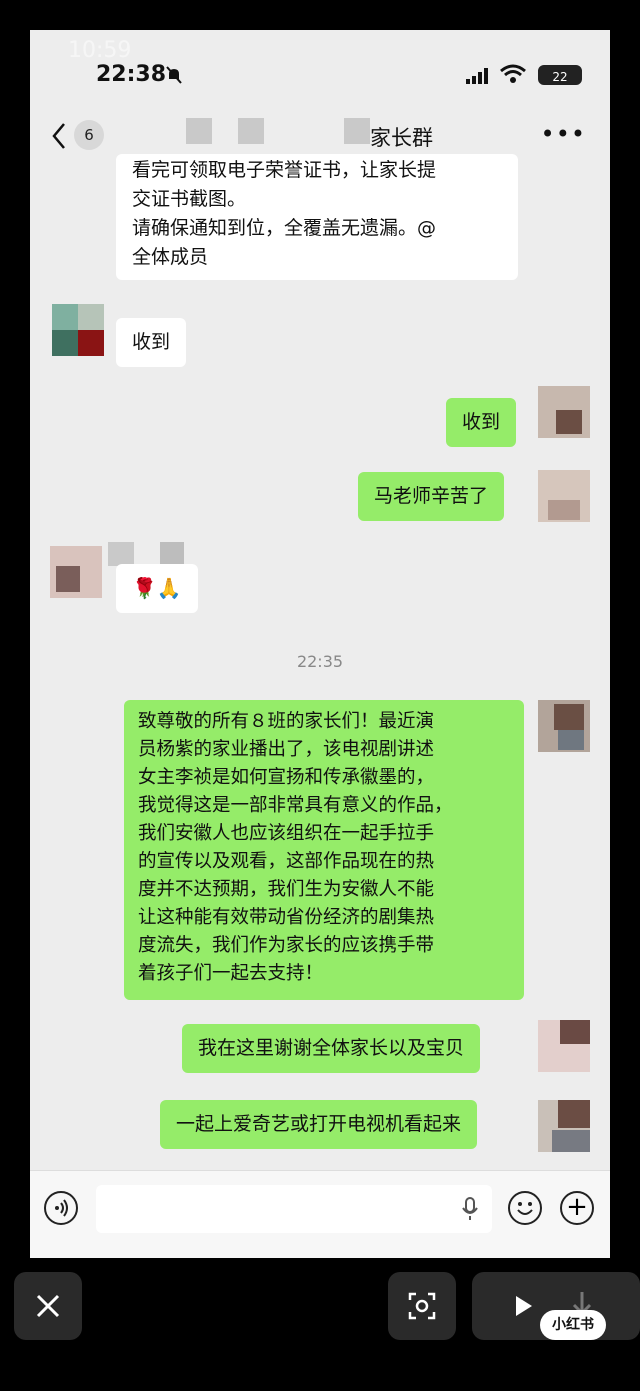  I want to click on overlay-time: 10:59, so click(100, 50).